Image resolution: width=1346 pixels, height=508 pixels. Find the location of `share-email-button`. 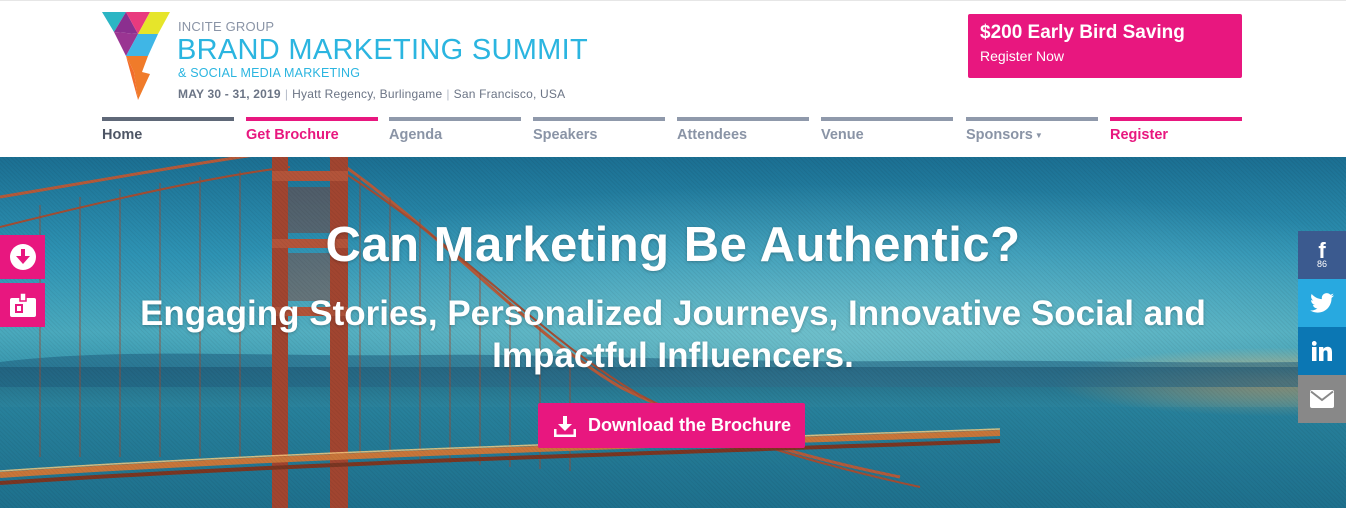

share-email-button is located at coordinates (1322, 399).